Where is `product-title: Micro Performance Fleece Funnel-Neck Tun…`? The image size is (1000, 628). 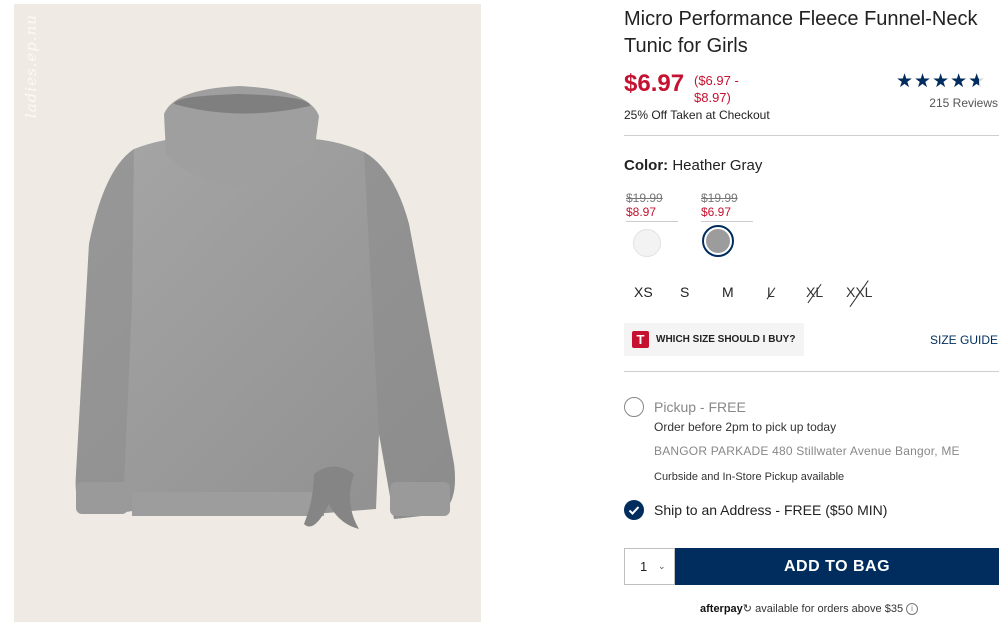 product-title: Micro Performance Fleece Funnel-Neck Tun… is located at coordinates (801, 32).